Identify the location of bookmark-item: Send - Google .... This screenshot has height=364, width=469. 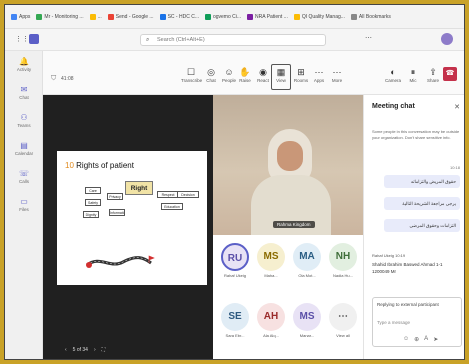
(130, 16).